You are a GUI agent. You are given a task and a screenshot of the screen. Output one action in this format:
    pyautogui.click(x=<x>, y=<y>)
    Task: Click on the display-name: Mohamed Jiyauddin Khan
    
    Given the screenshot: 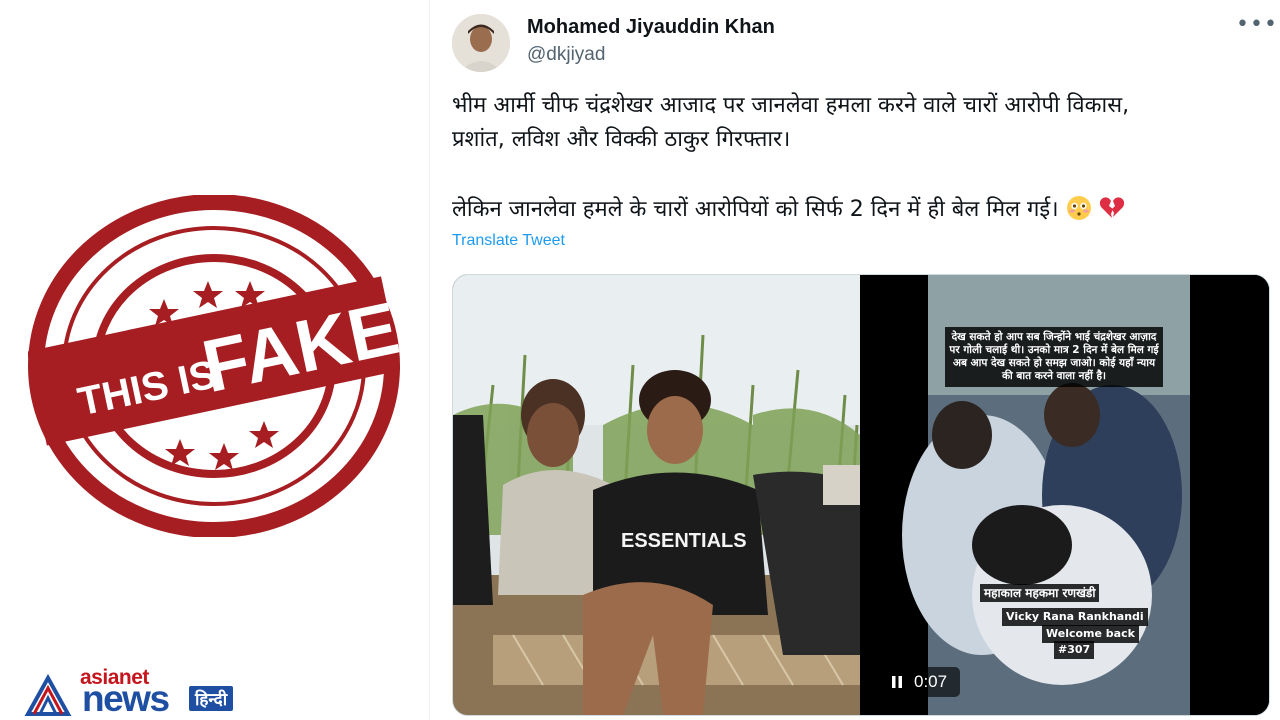 What is the action you would take?
    pyautogui.click(x=651, y=27)
    